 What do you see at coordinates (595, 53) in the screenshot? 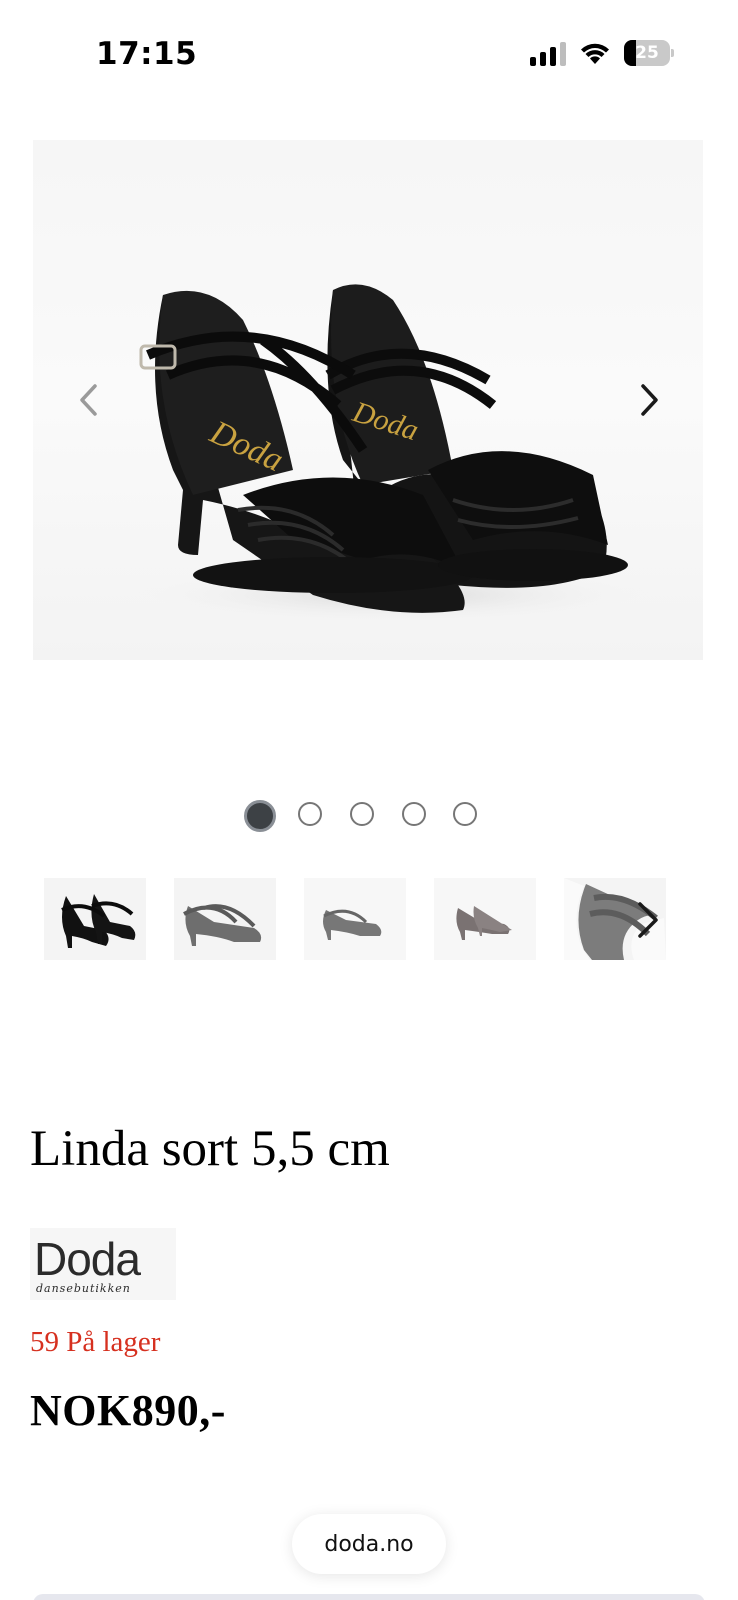
I see `wifi-icon` at bounding box center [595, 53].